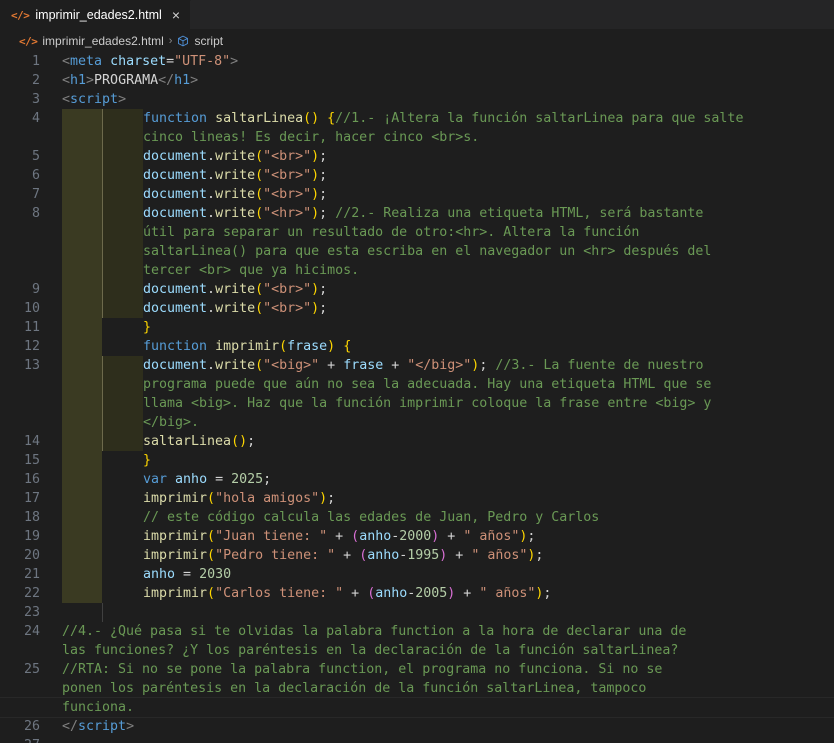 The height and width of the screenshot is (743, 834). I want to click on code-line-text: <script>, so click(448, 99).